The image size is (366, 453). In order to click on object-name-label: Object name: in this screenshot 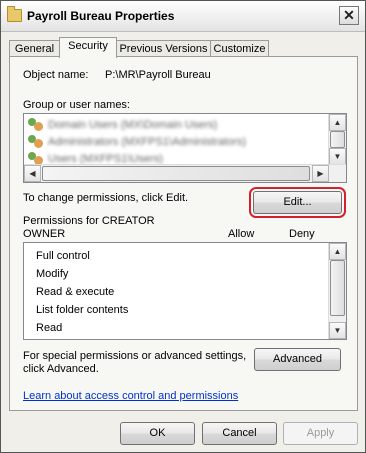, I will do `click(56, 75)`.